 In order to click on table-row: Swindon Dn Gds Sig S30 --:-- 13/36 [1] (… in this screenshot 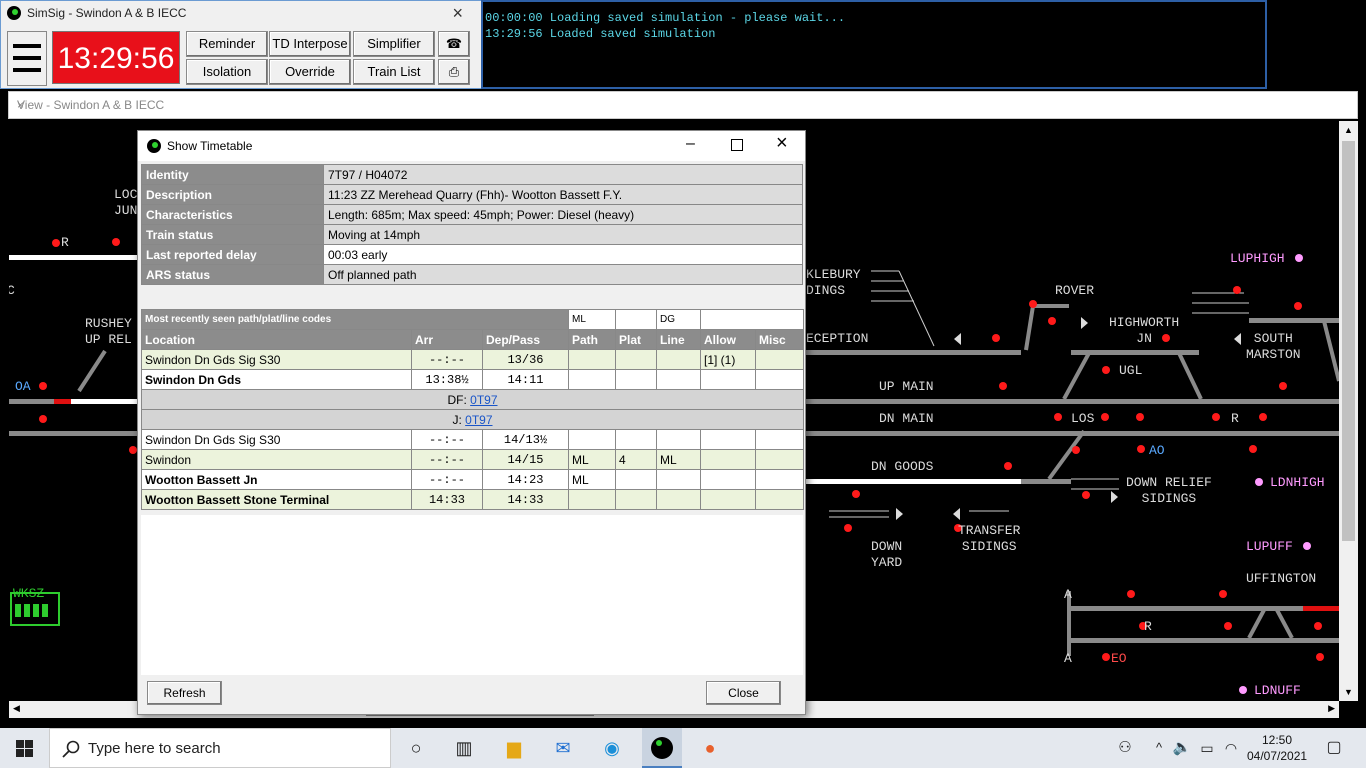, I will do `click(472, 359)`.